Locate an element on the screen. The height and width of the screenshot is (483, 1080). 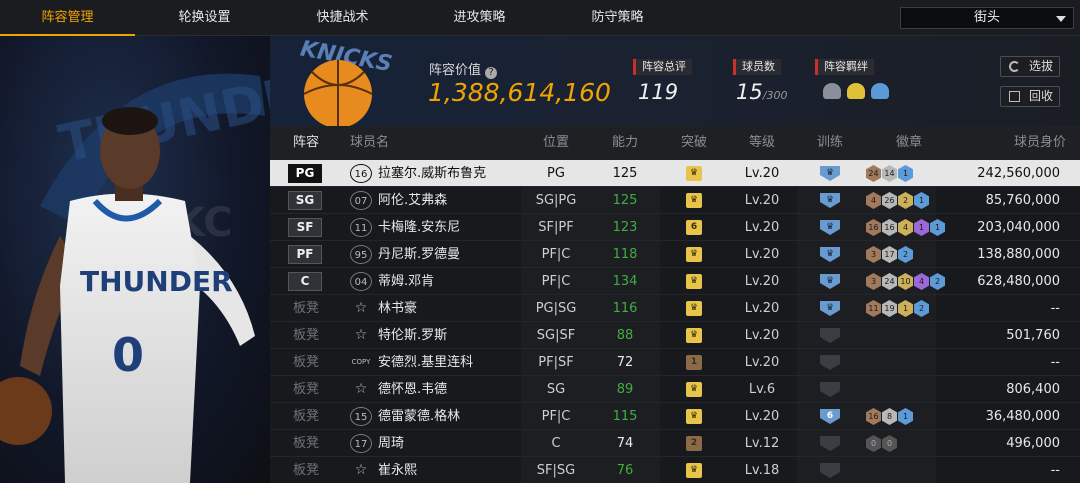
player-name: 德怀恩.韦德 is located at coordinates (412, 389).